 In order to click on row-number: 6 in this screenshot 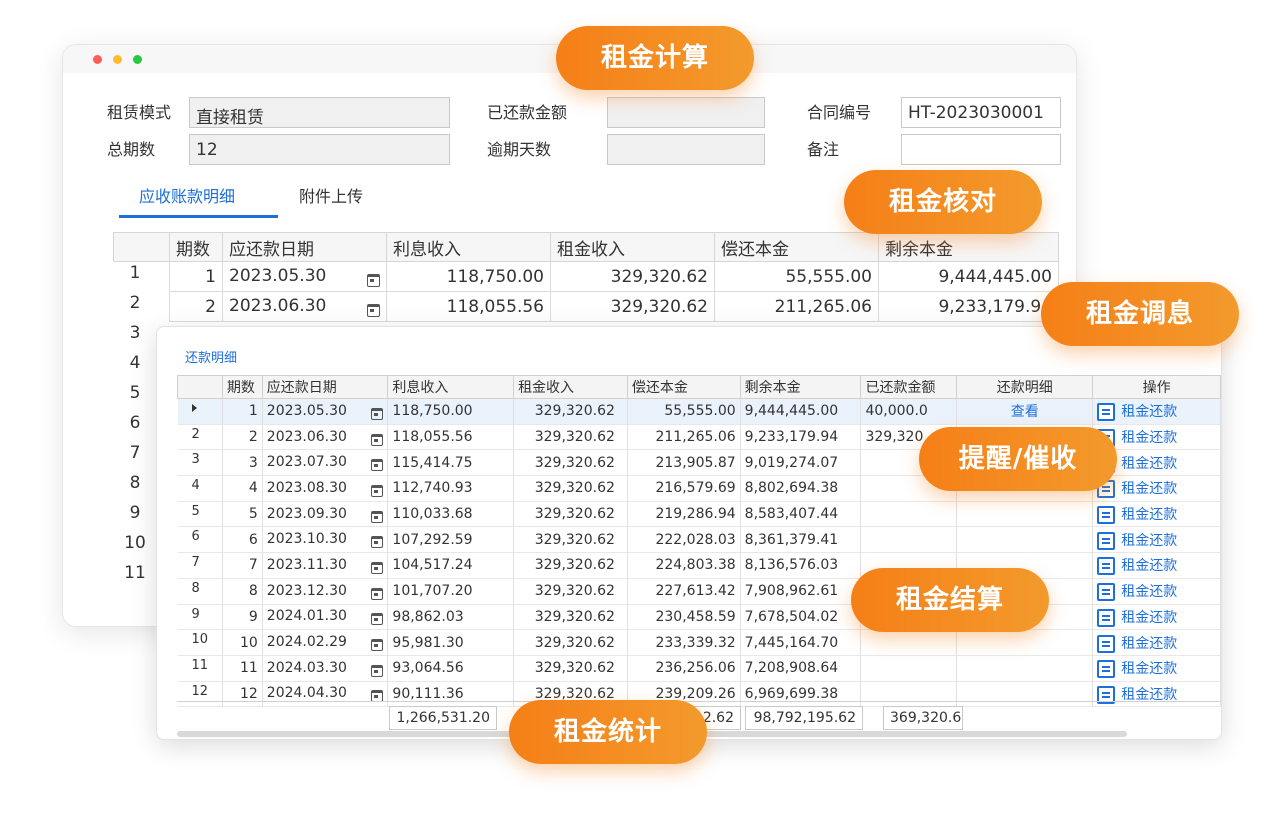, I will do `click(135, 423)`.